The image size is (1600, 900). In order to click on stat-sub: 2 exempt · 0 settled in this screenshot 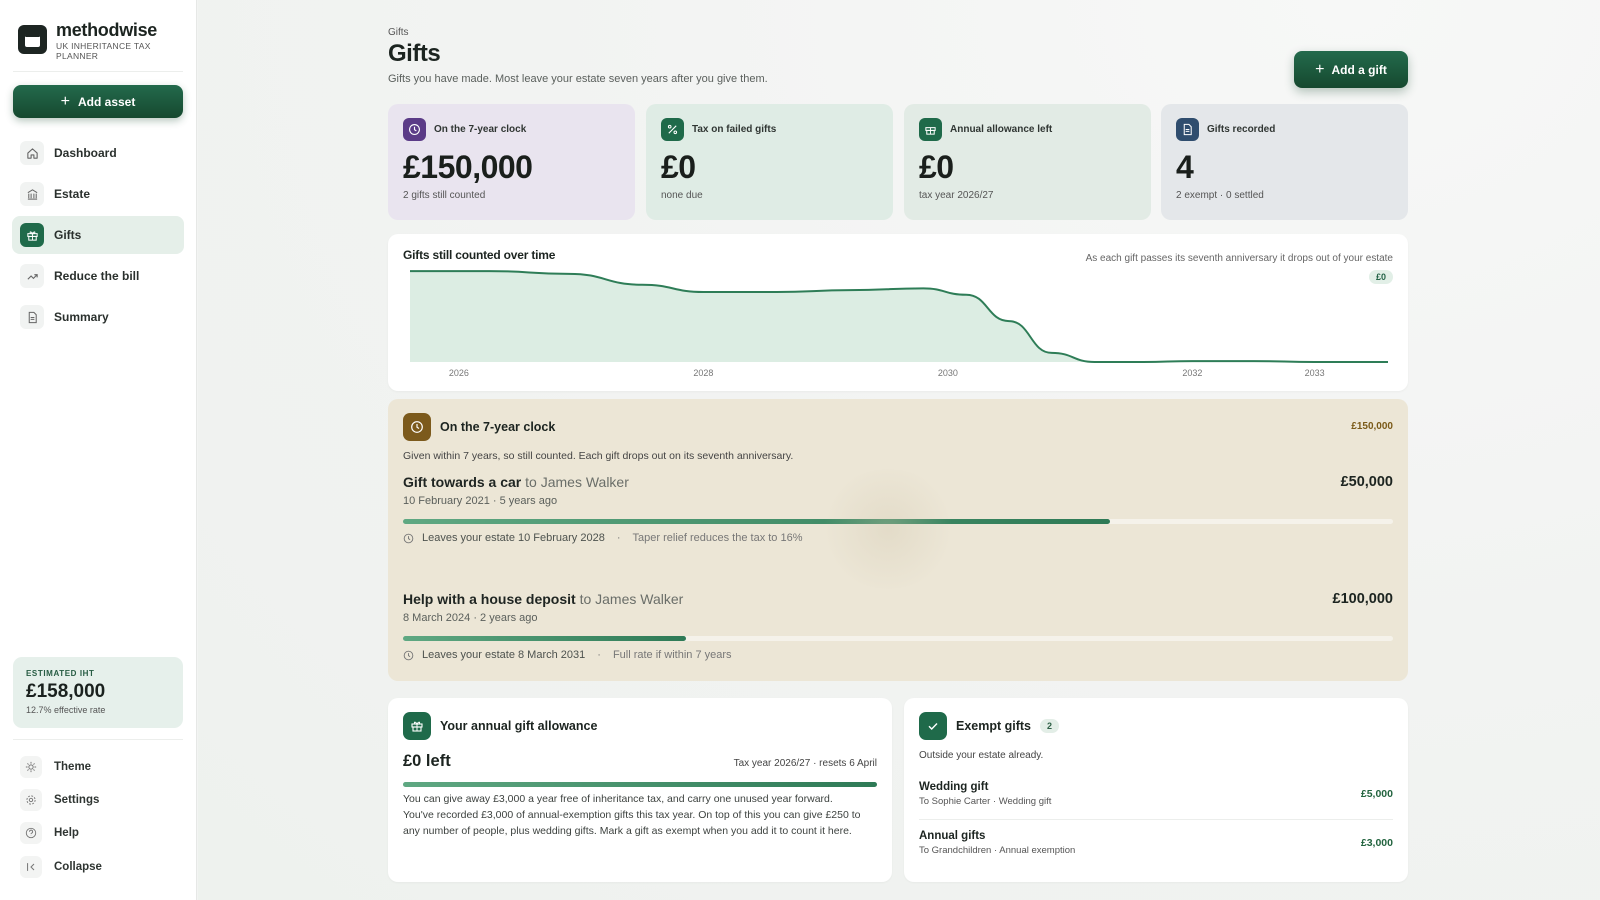, I will do `click(1220, 195)`.